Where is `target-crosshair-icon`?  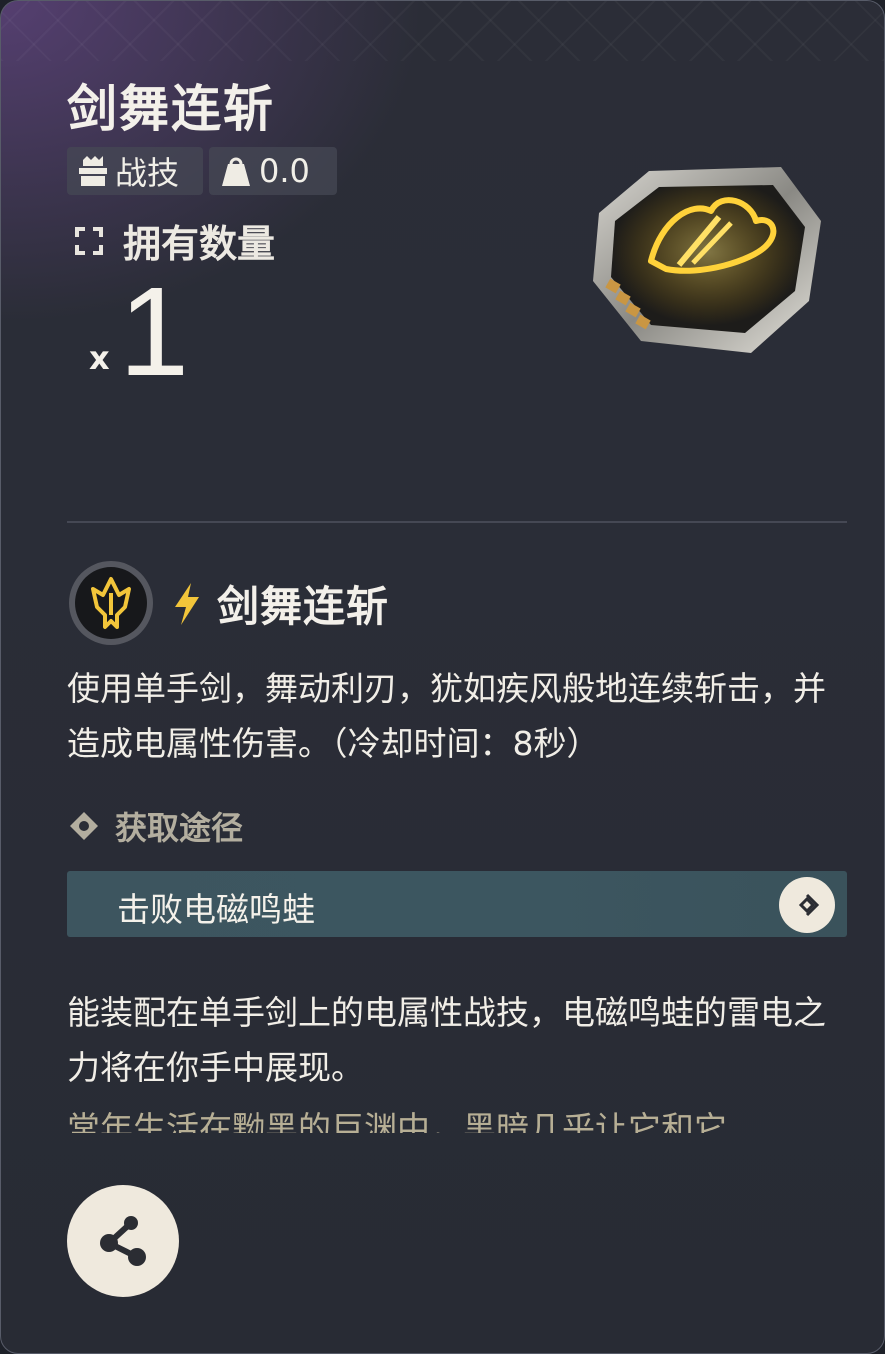
target-crosshair-icon is located at coordinates (89, 240).